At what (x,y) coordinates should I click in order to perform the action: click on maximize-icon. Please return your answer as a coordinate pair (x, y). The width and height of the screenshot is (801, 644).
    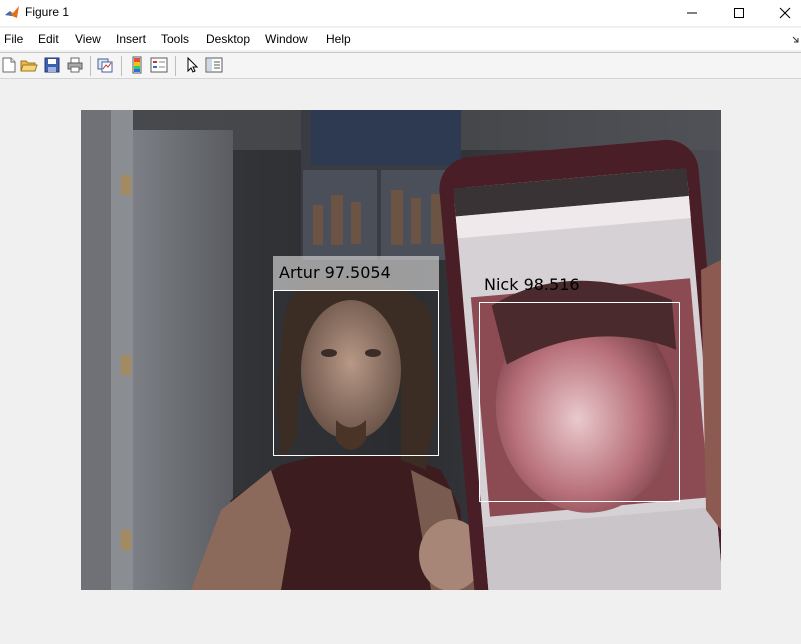
    Looking at the image, I should click on (739, 13).